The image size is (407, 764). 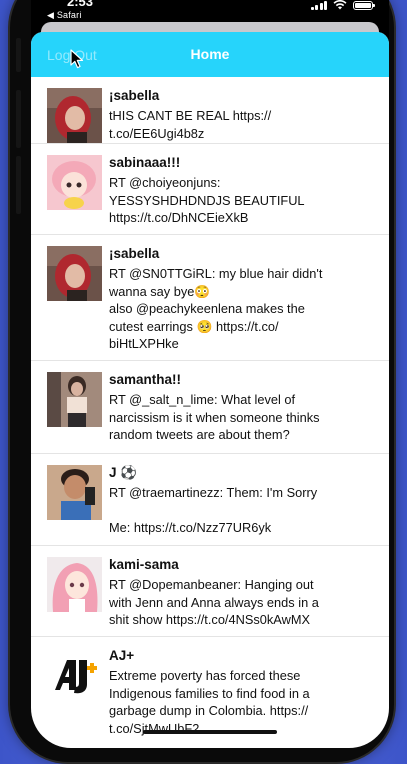 What do you see at coordinates (74, 675) in the screenshot?
I see `ajplus-logo-icon` at bounding box center [74, 675].